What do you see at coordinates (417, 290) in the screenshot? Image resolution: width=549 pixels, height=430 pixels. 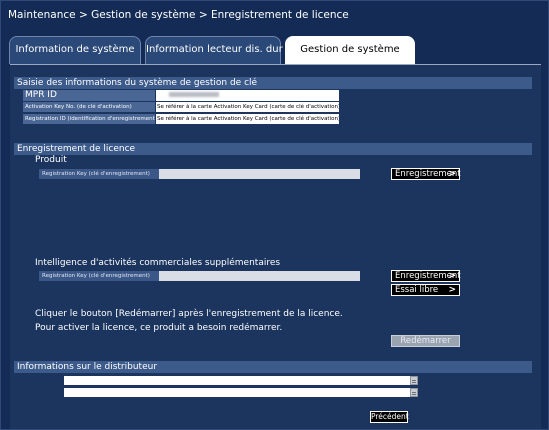 I see `free-trial-label: Essai libre` at bounding box center [417, 290].